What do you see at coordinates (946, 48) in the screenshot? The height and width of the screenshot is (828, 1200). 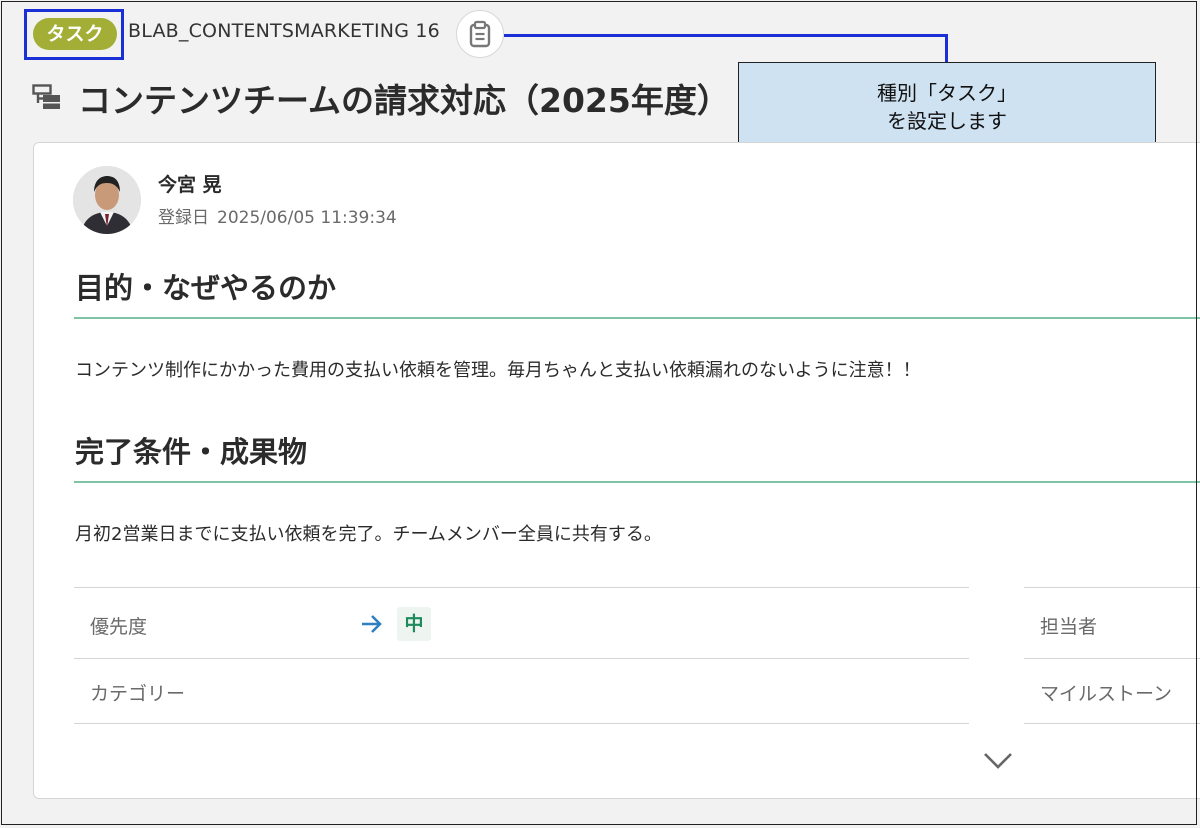 I see `annotation-connector-line-vertical` at bounding box center [946, 48].